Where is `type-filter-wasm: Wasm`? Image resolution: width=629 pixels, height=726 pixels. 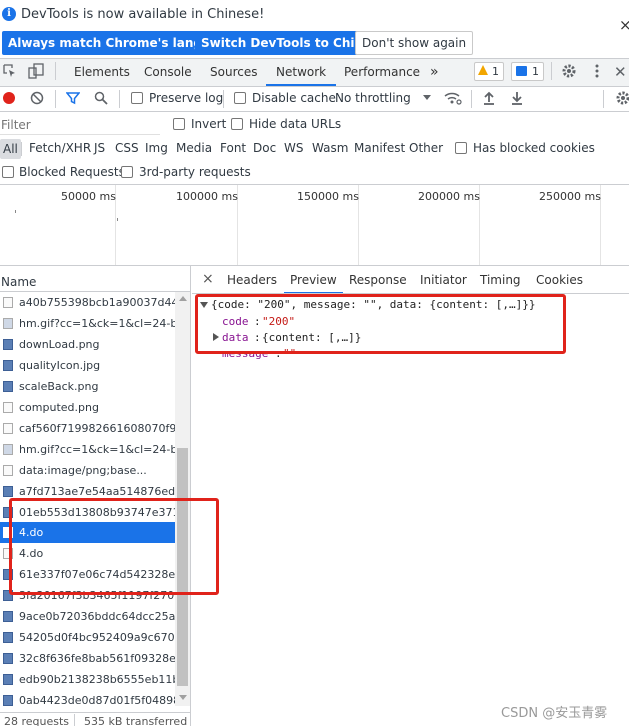 type-filter-wasm: Wasm is located at coordinates (330, 148).